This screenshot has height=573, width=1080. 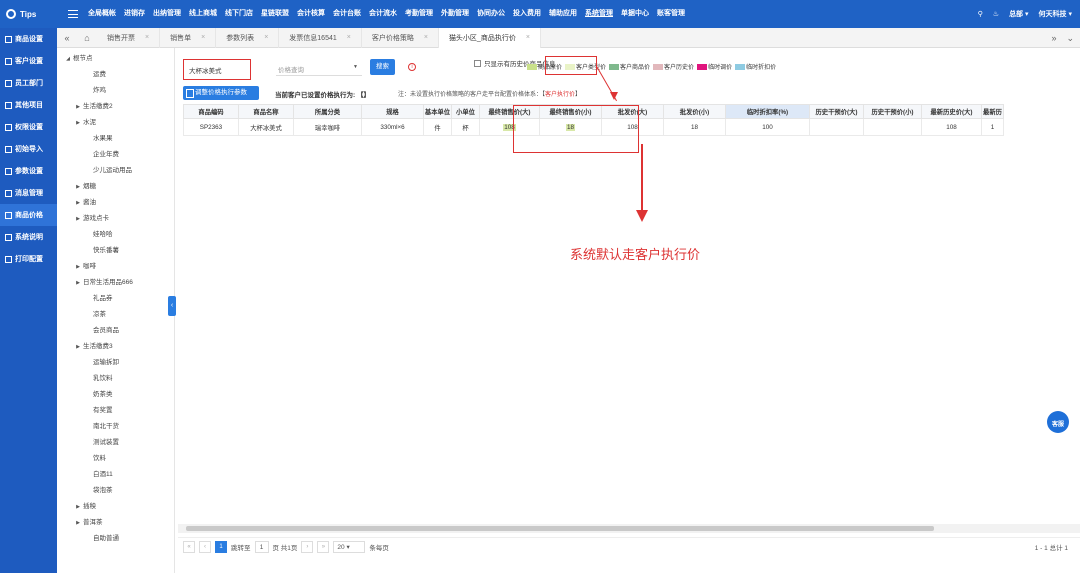 I want to click on tree-node: 礼品券, so click(x=115, y=299).